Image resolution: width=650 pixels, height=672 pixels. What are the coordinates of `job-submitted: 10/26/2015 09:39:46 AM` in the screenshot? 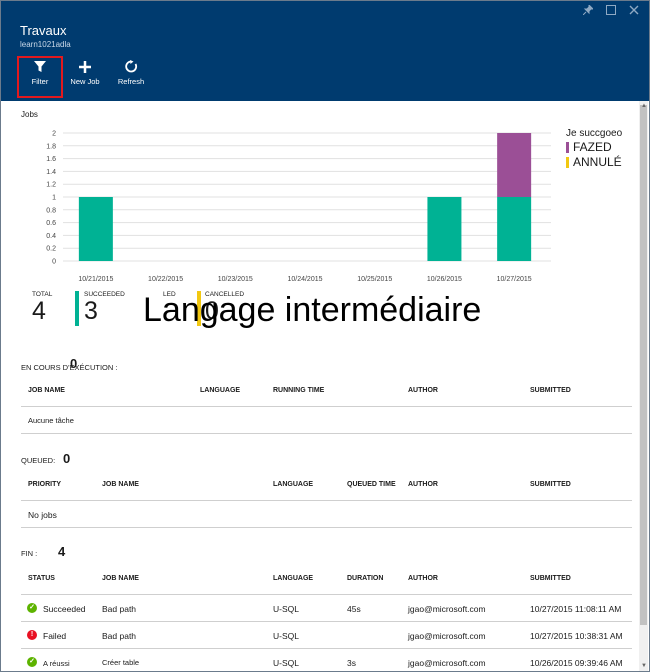 It's located at (576, 663).